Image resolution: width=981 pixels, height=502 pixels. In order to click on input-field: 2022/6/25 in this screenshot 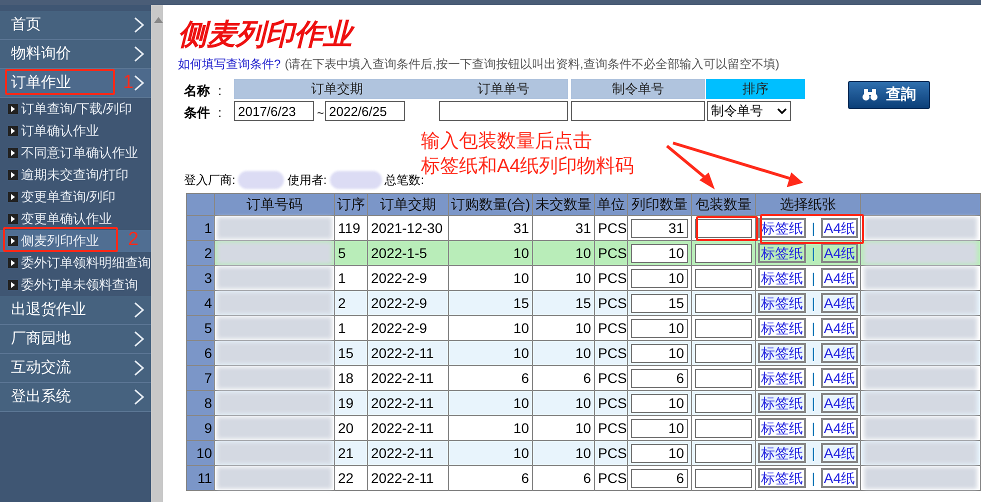, I will do `click(365, 111)`.